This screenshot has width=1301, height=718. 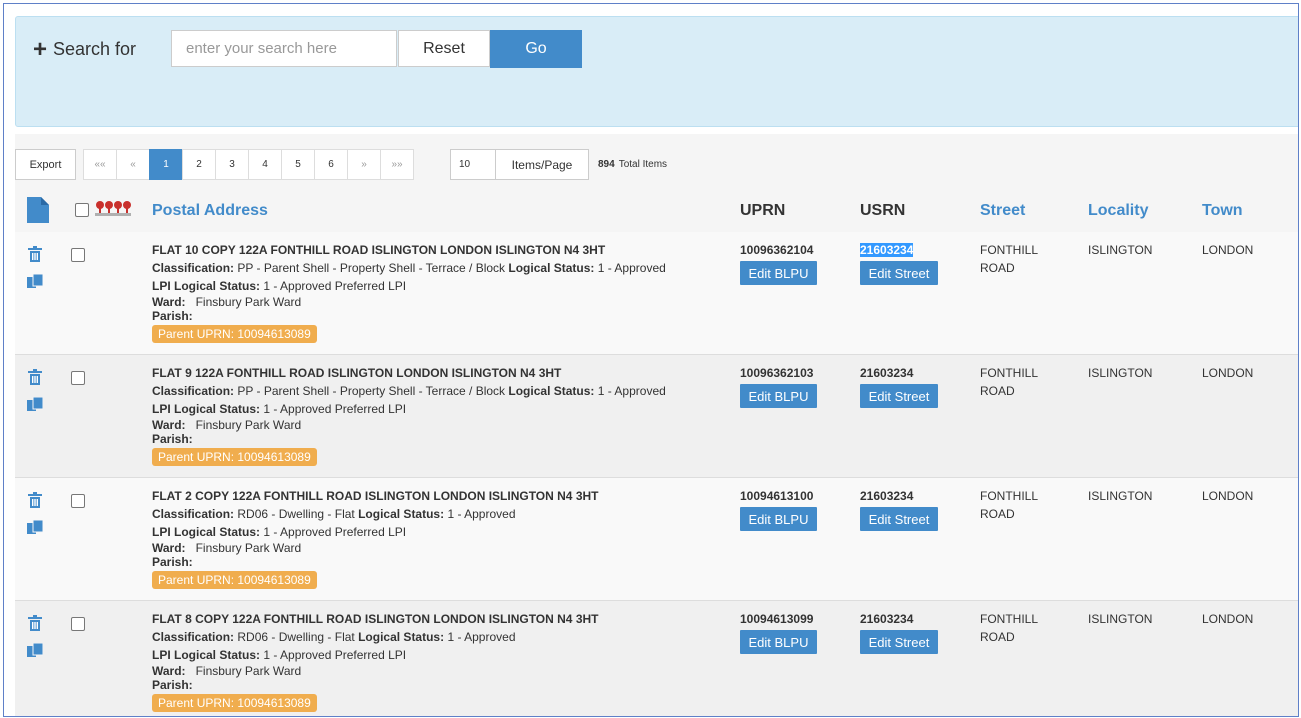 I want to click on uprn-value: 10096362104, so click(x=777, y=250).